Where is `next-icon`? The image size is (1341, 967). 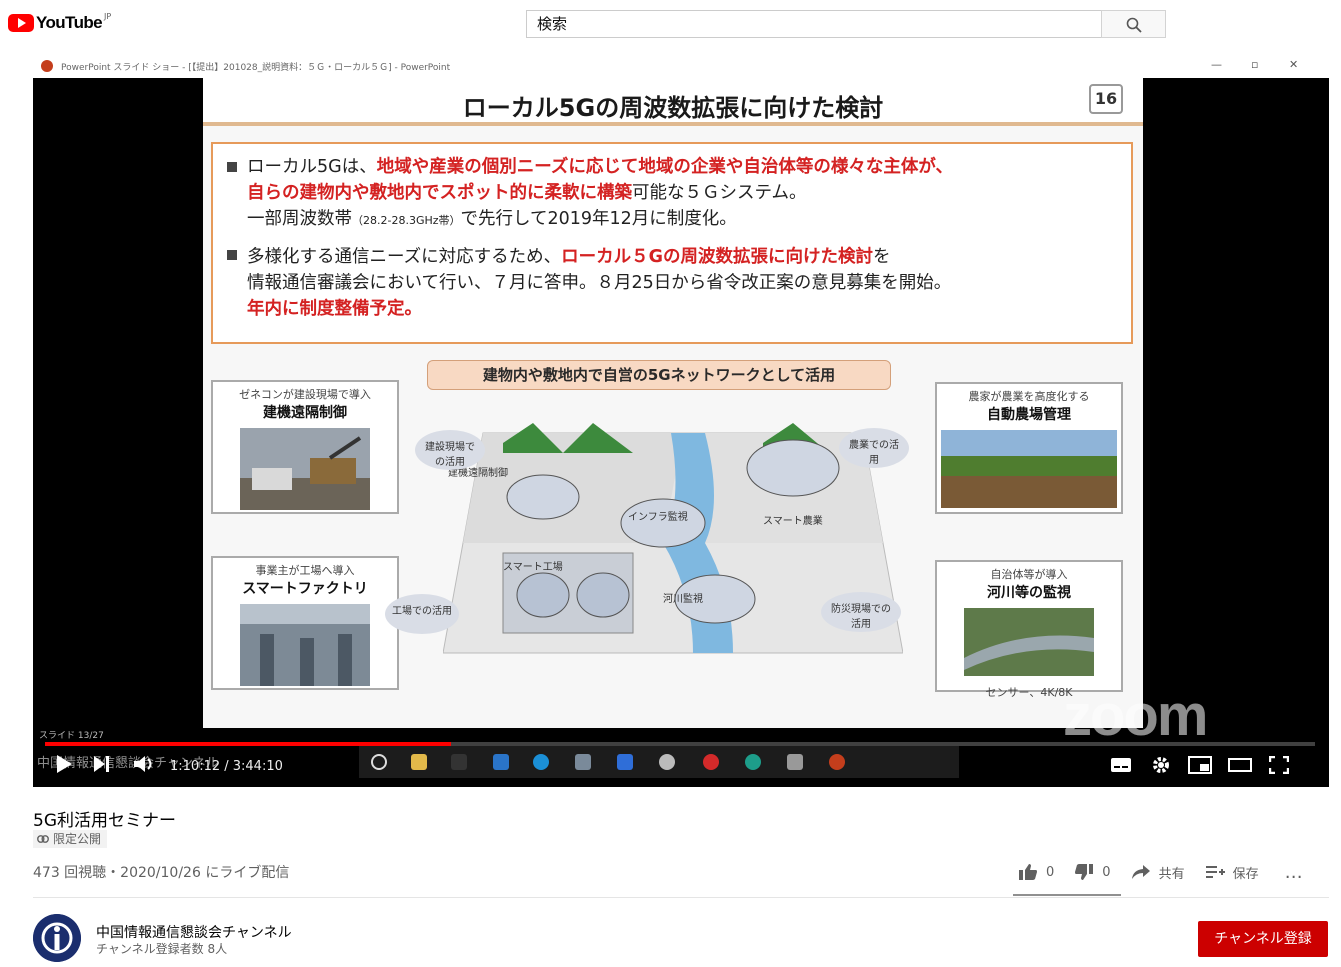
next-icon is located at coordinates (102, 764).